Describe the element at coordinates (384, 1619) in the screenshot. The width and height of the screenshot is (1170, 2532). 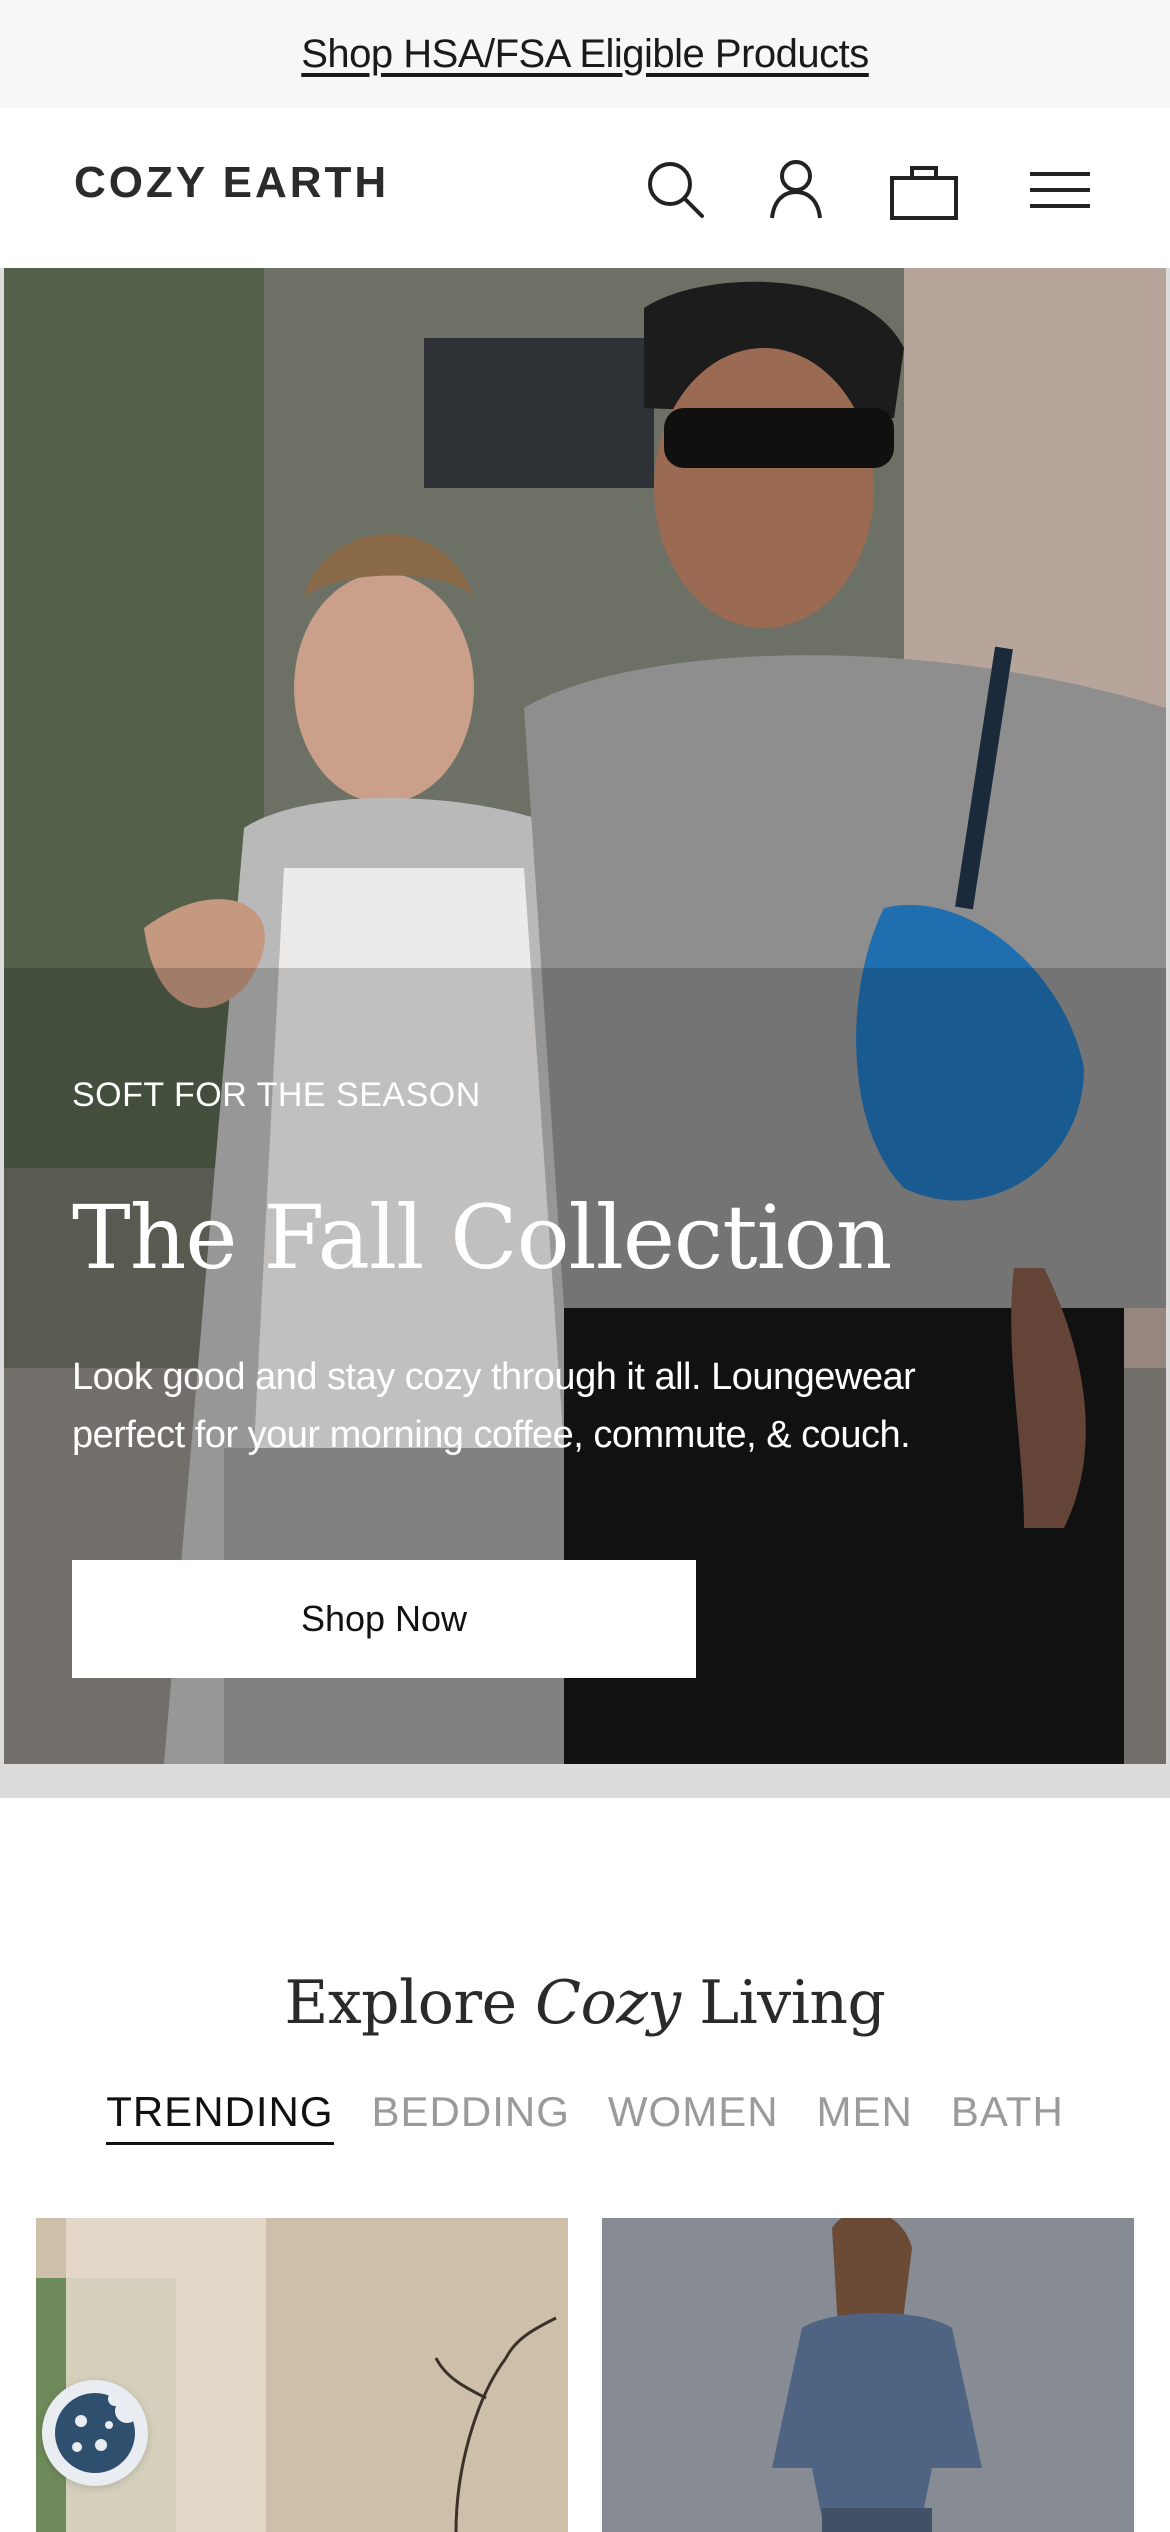
I see `shop-now-button: Shop Now` at that location.